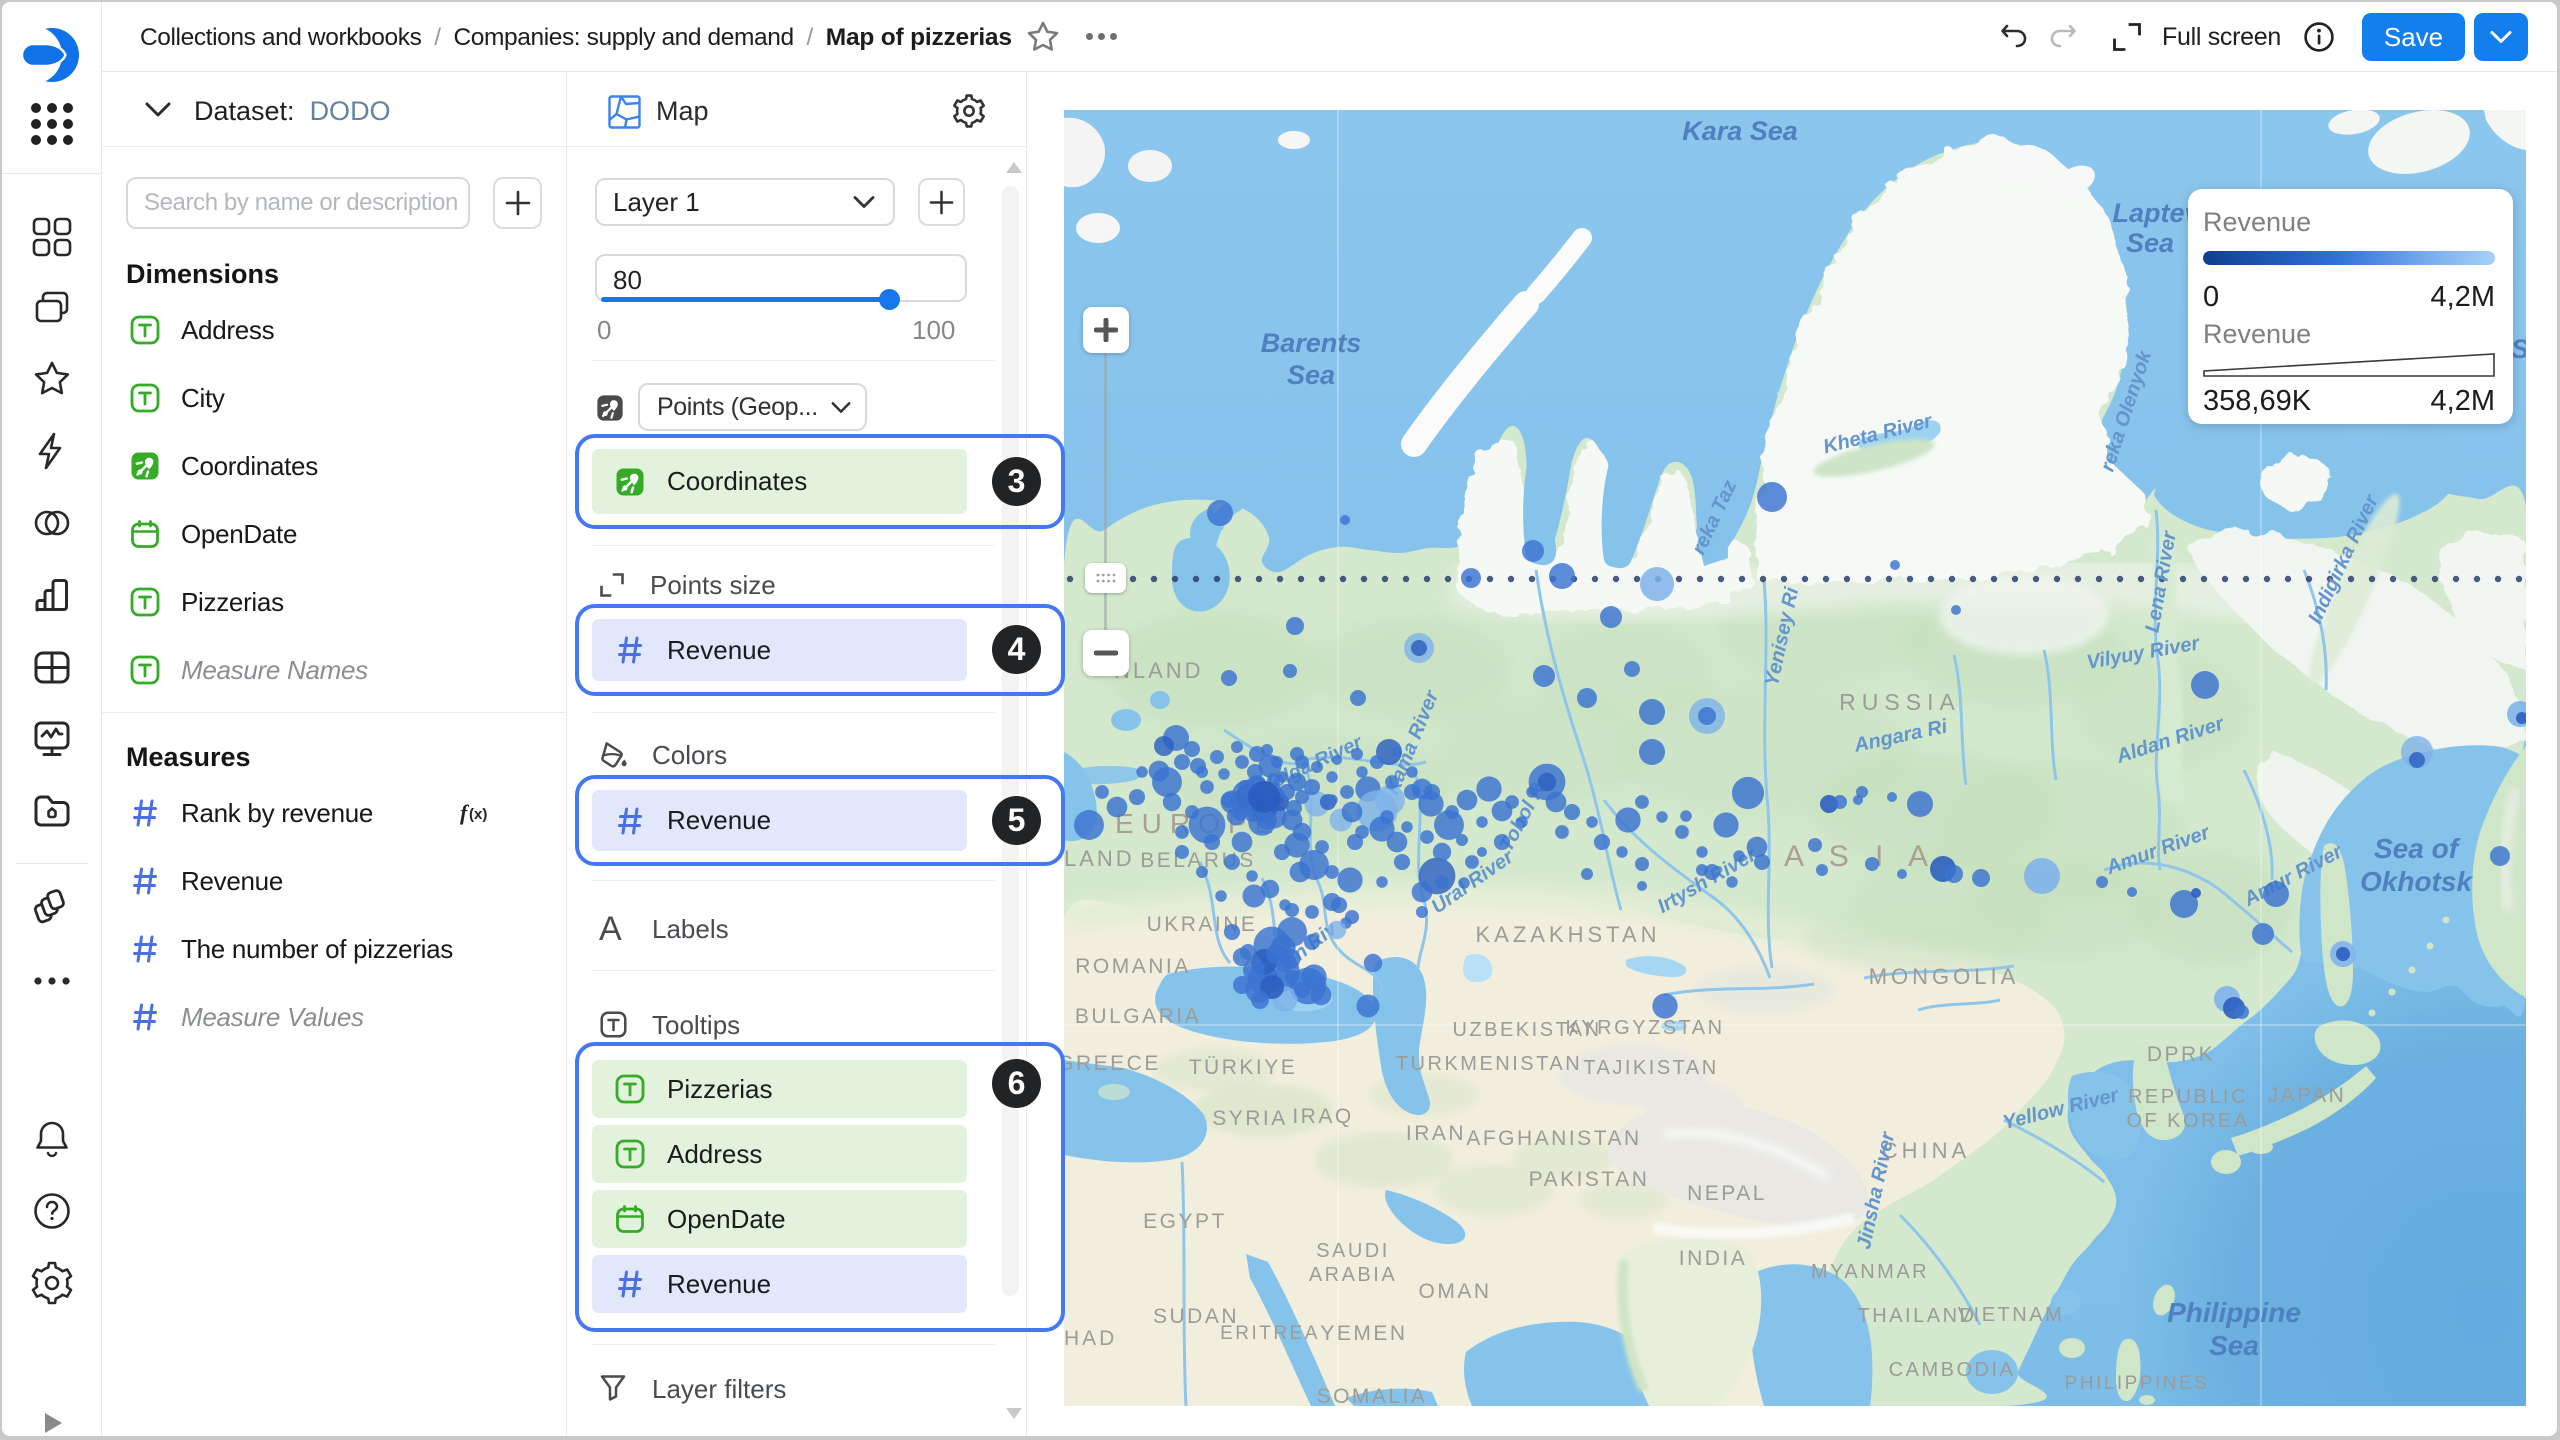 The height and width of the screenshot is (1440, 2560). Describe the element at coordinates (2137, 1383) in the screenshot. I see `svg-text: PHILIPPINES` at that location.